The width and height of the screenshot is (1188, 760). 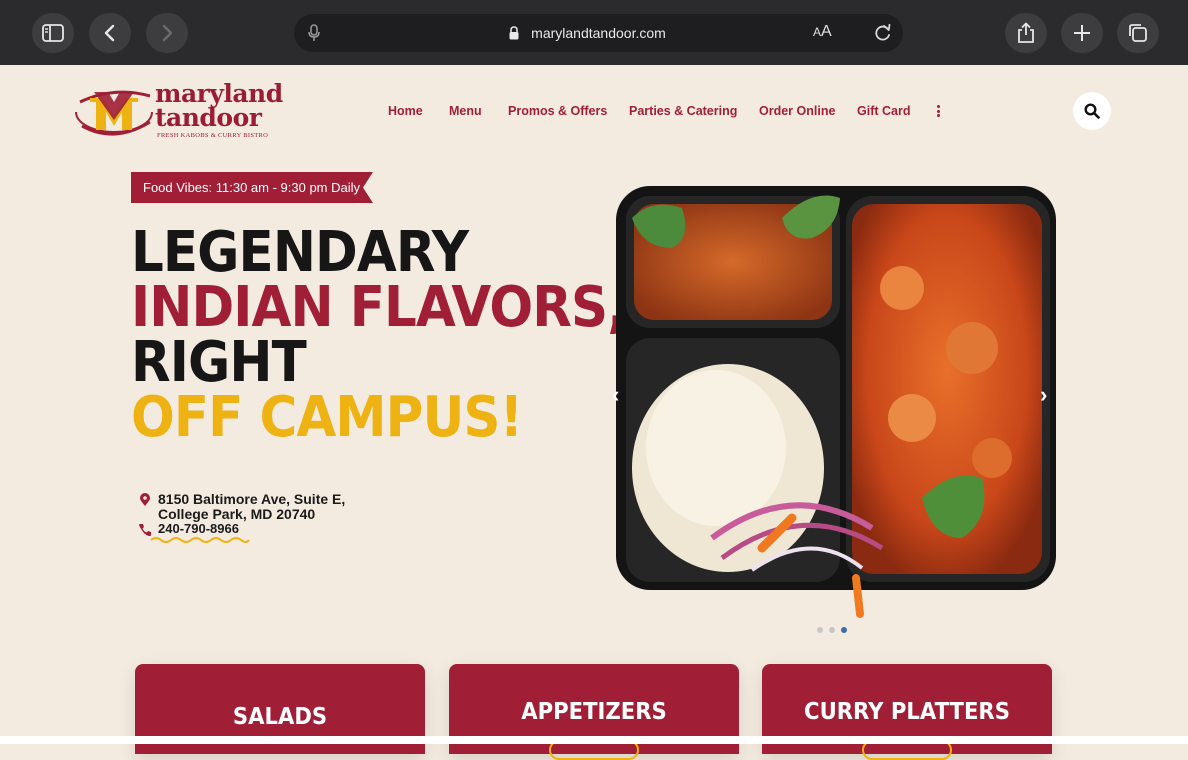 I want to click on logo-tagline: FRESH KABOBS & CURRY BISTRO, so click(x=213, y=135).